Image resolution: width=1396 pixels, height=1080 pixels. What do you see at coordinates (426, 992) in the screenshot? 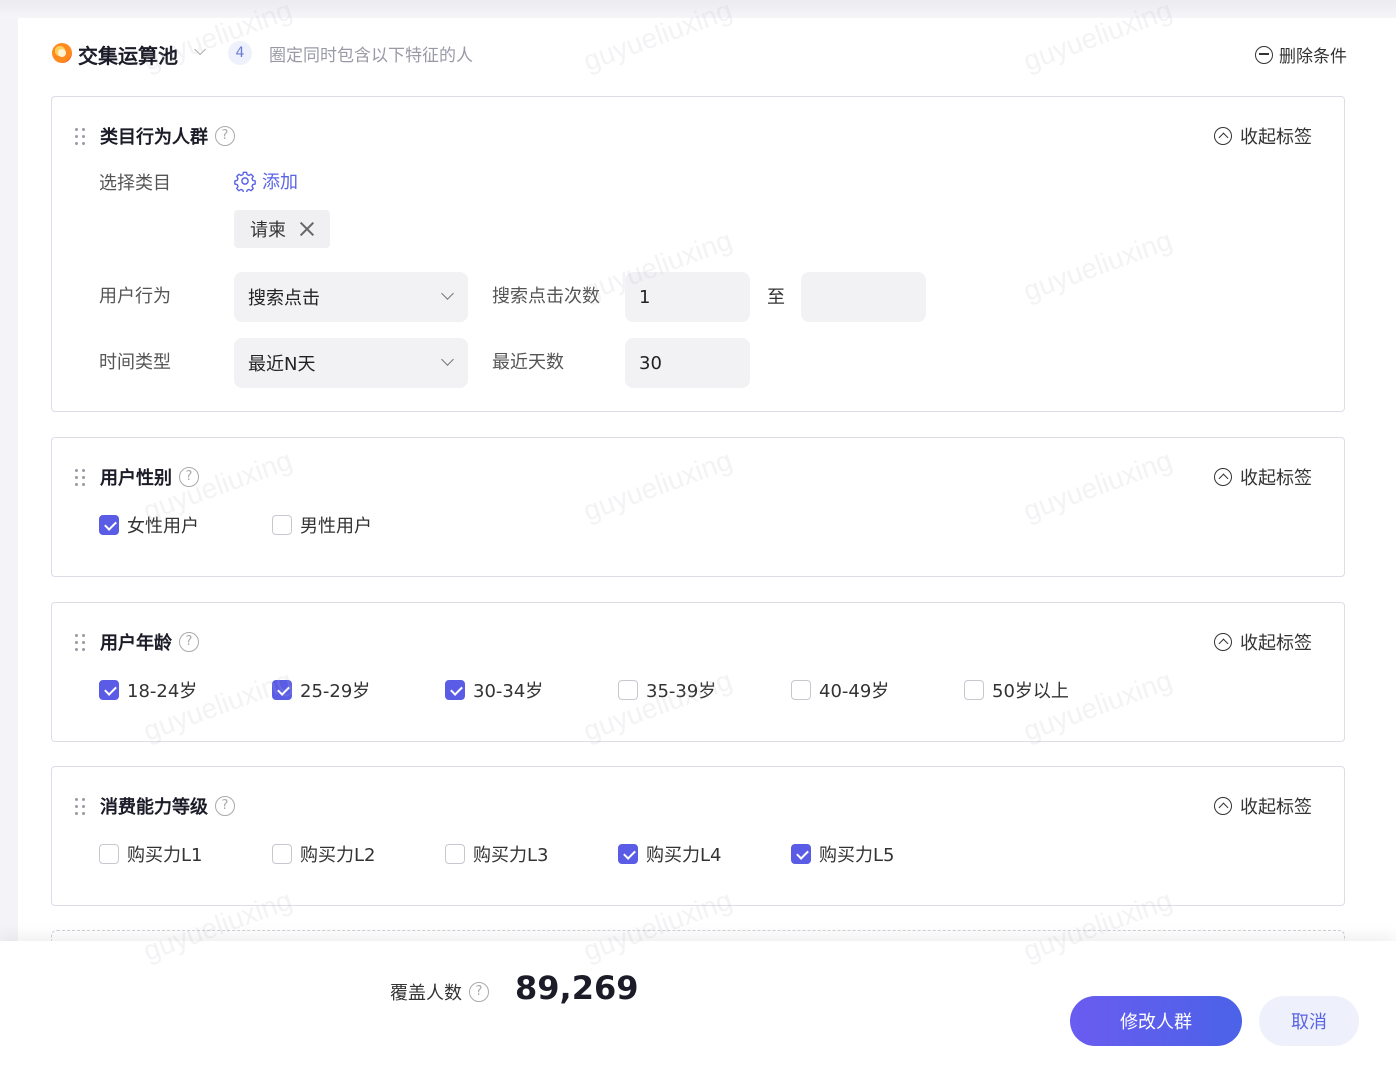
I see `coverage-label-text: 覆盖人数` at bounding box center [426, 992].